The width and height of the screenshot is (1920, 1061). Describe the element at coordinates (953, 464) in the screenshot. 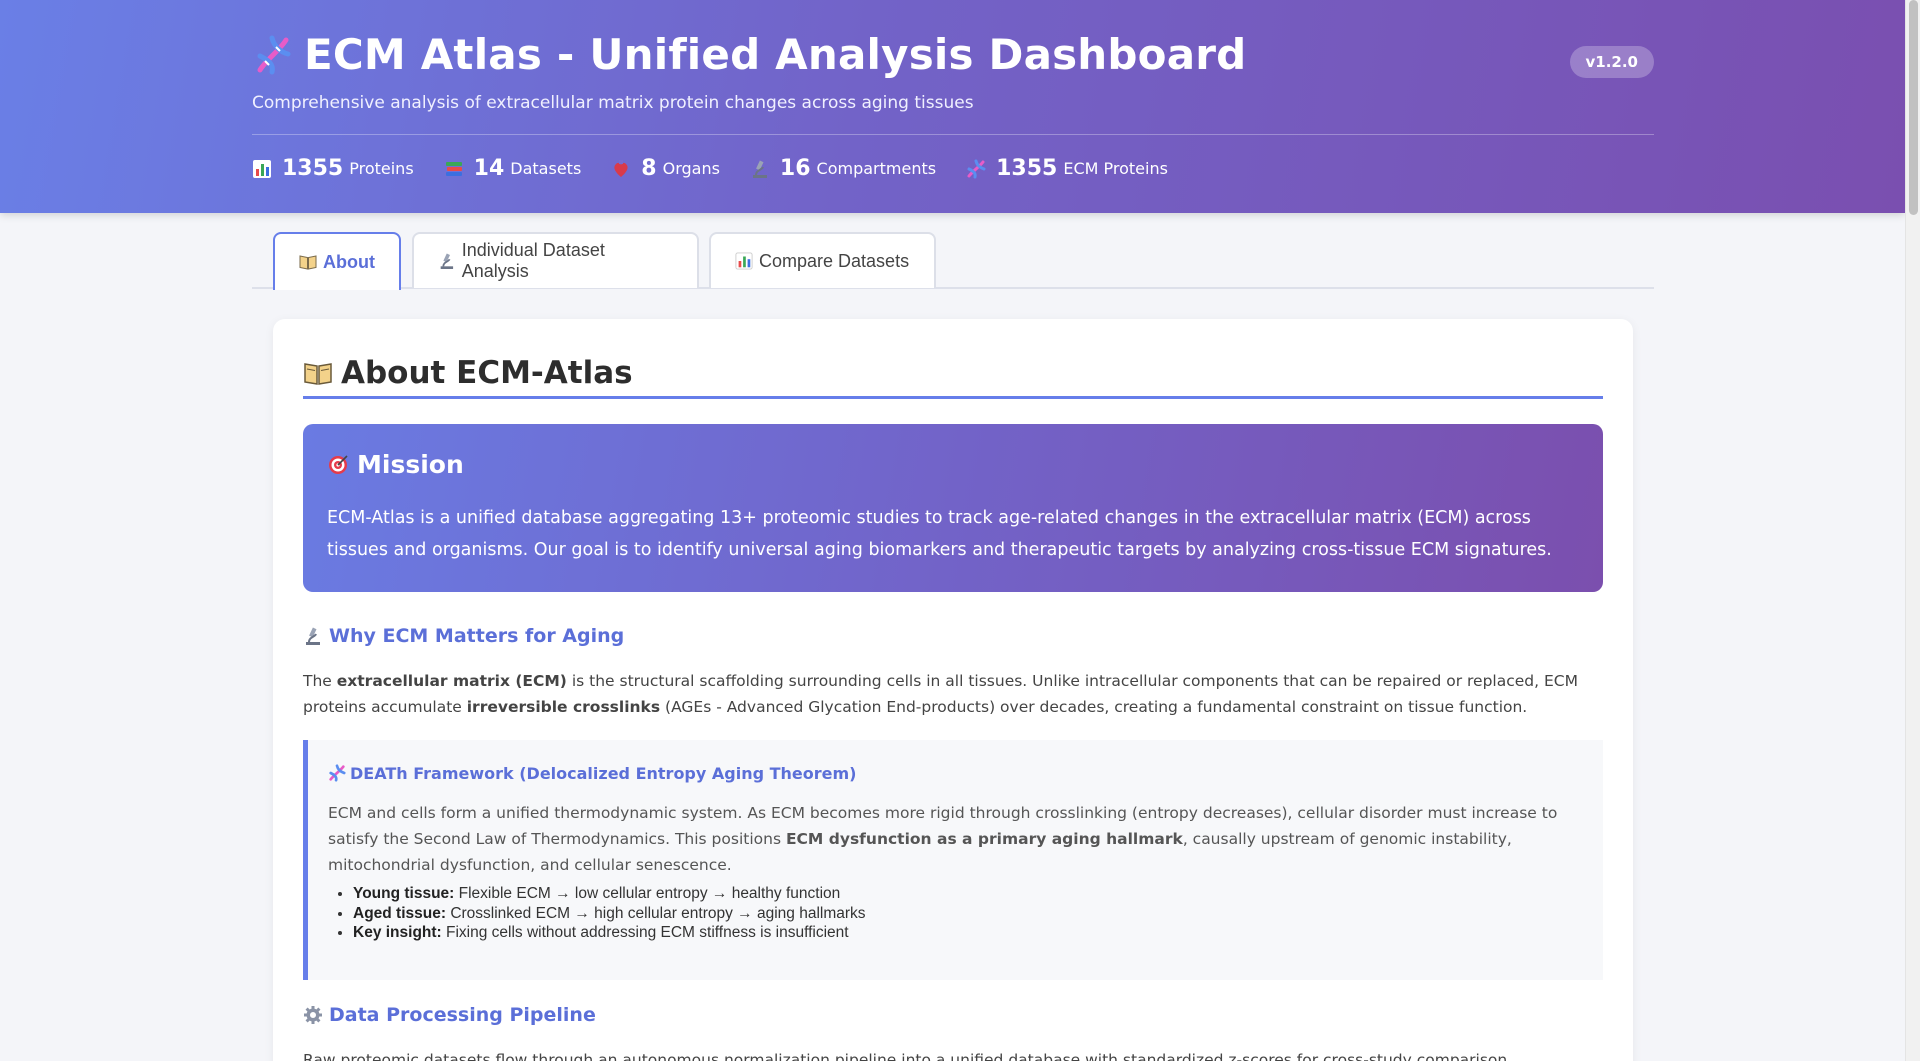

I see `mission-heading: Mission` at that location.